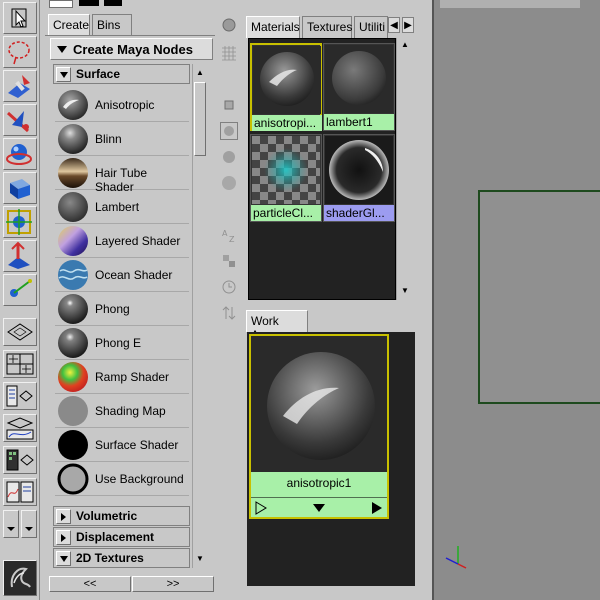 This screenshot has height=600, width=600. What do you see at coordinates (229, 25) in the screenshot?
I see `sphere-swatch-icon` at bounding box center [229, 25].